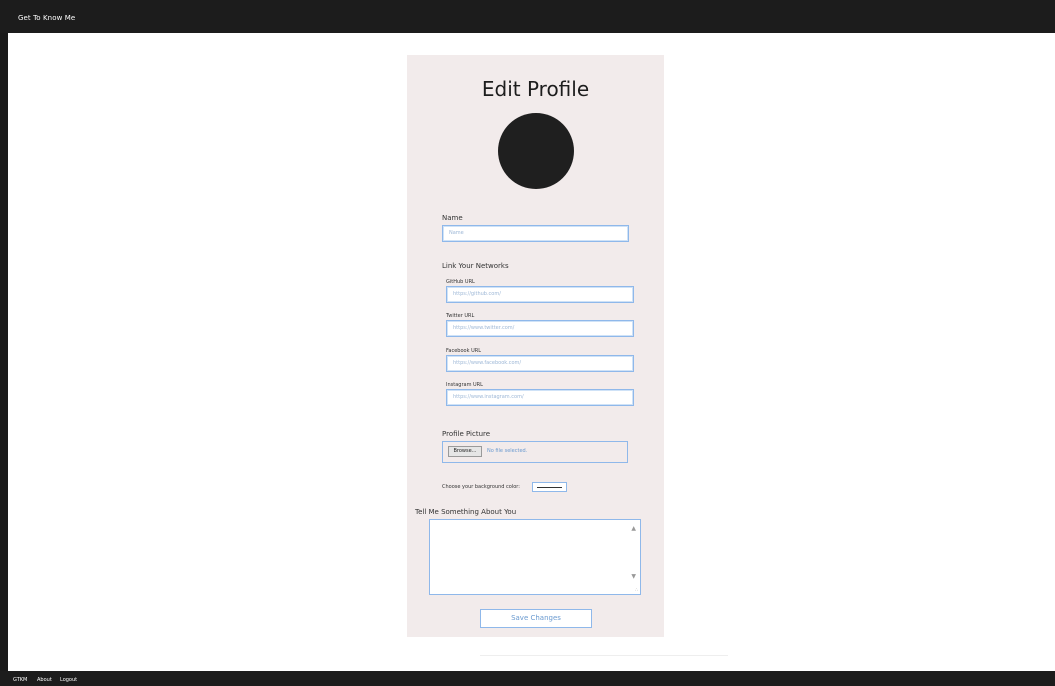 Image resolution: width=1055 pixels, height=686 pixels. Describe the element at coordinates (540, 294) in the screenshot. I see `github-url-input: https://github.com/` at that location.